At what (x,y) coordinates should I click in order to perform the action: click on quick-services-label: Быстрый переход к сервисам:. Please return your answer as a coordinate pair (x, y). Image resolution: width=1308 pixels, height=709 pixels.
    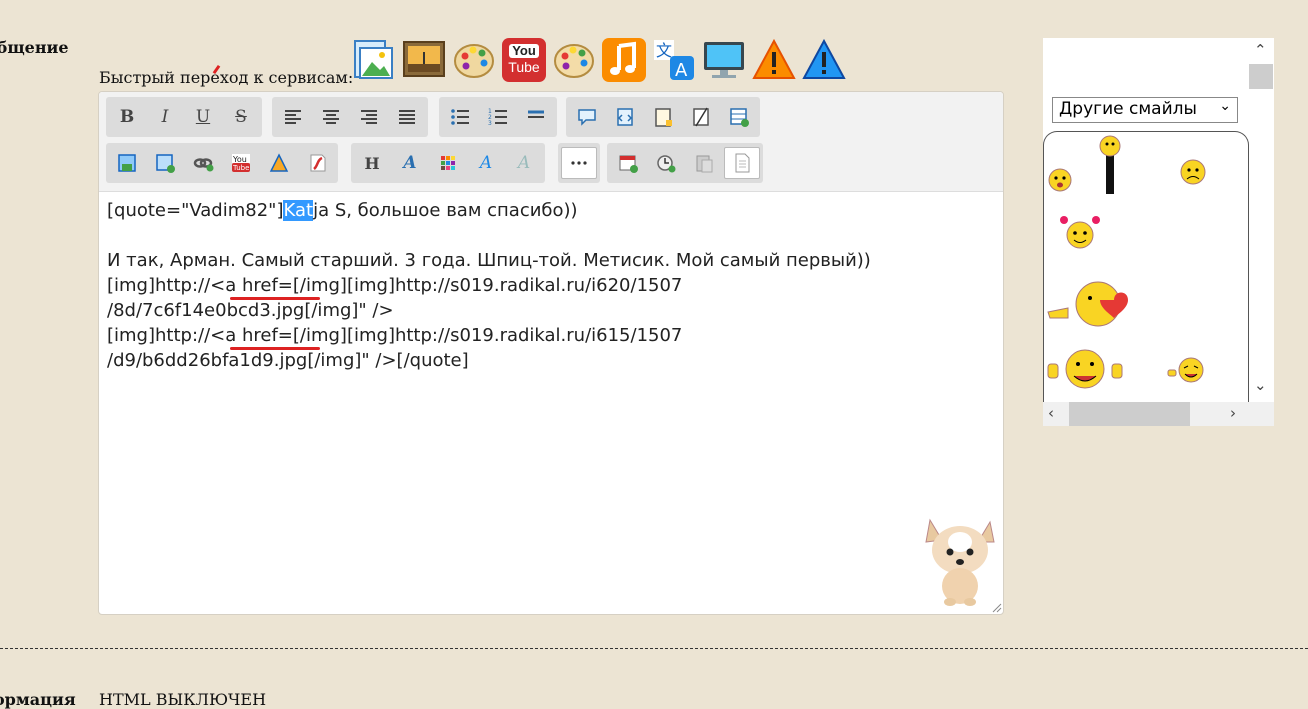
    Looking at the image, I should click on (226, 77).